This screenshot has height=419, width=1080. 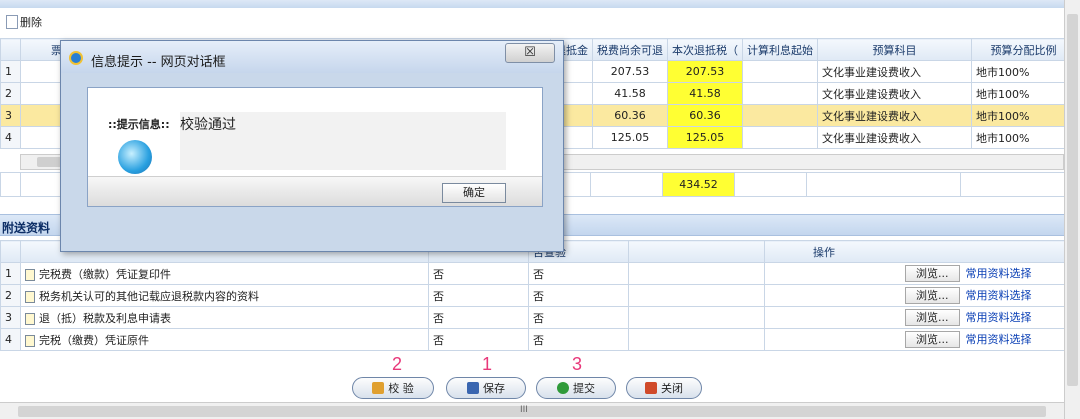 I want to click on annotation-number: 3, so click(x=577, y=364).